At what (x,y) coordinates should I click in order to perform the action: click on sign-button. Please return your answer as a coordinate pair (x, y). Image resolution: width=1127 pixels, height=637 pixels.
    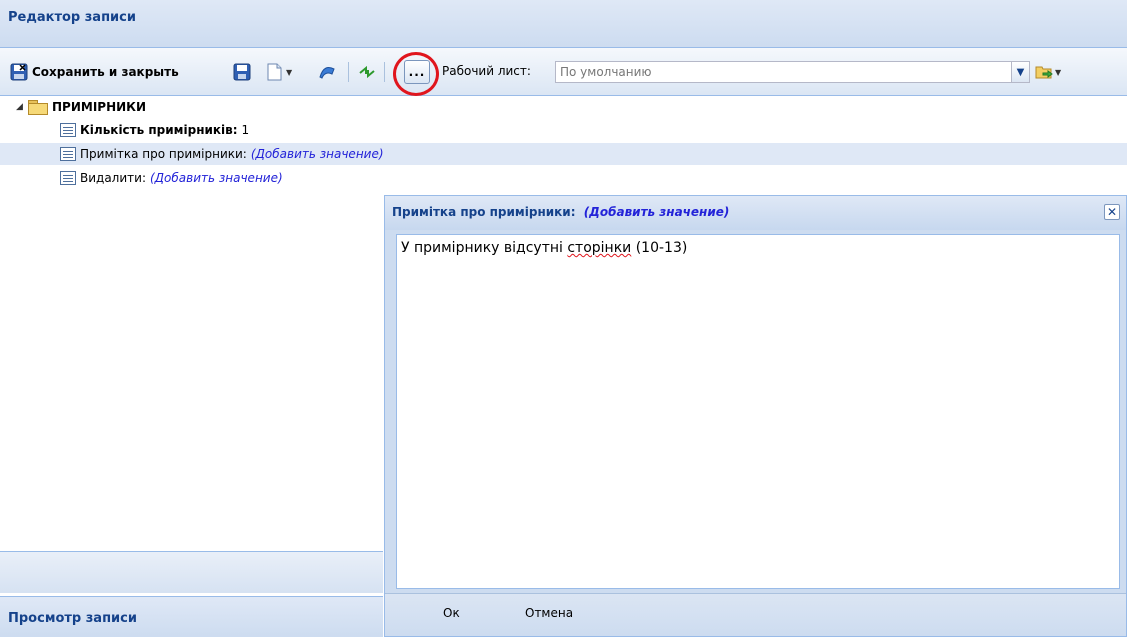
    Looking at the image, I should click on (327, 72).